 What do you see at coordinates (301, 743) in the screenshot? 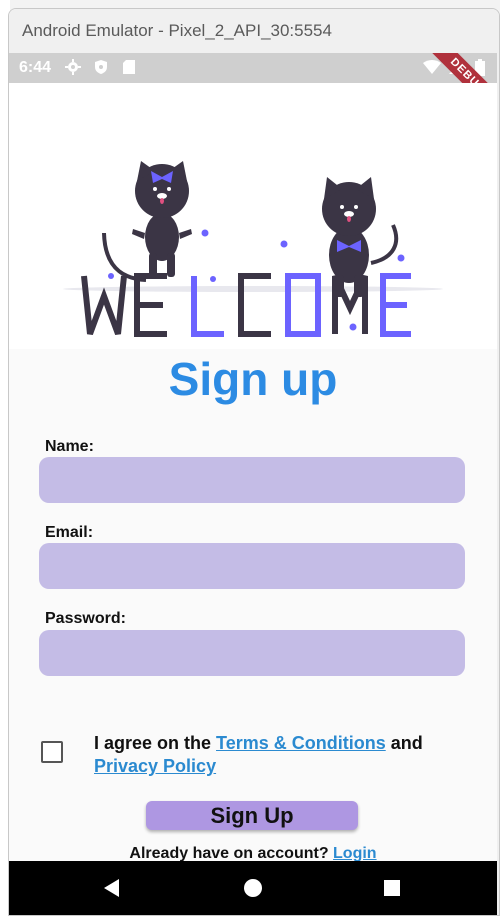
I see `terms-link: Terms & Conditions` at bounding box center [301, 743].